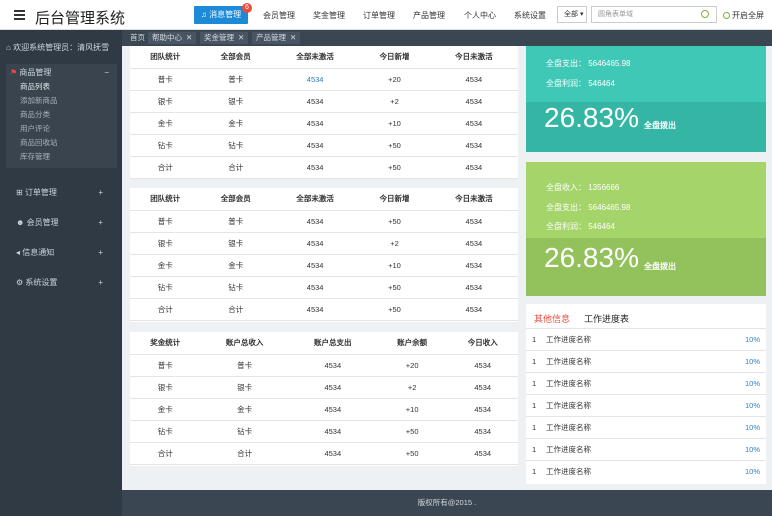 Image resolution: width=772 pixels, height=516 pixels. I want to click on table-cell: 合计, so click(244, 453).